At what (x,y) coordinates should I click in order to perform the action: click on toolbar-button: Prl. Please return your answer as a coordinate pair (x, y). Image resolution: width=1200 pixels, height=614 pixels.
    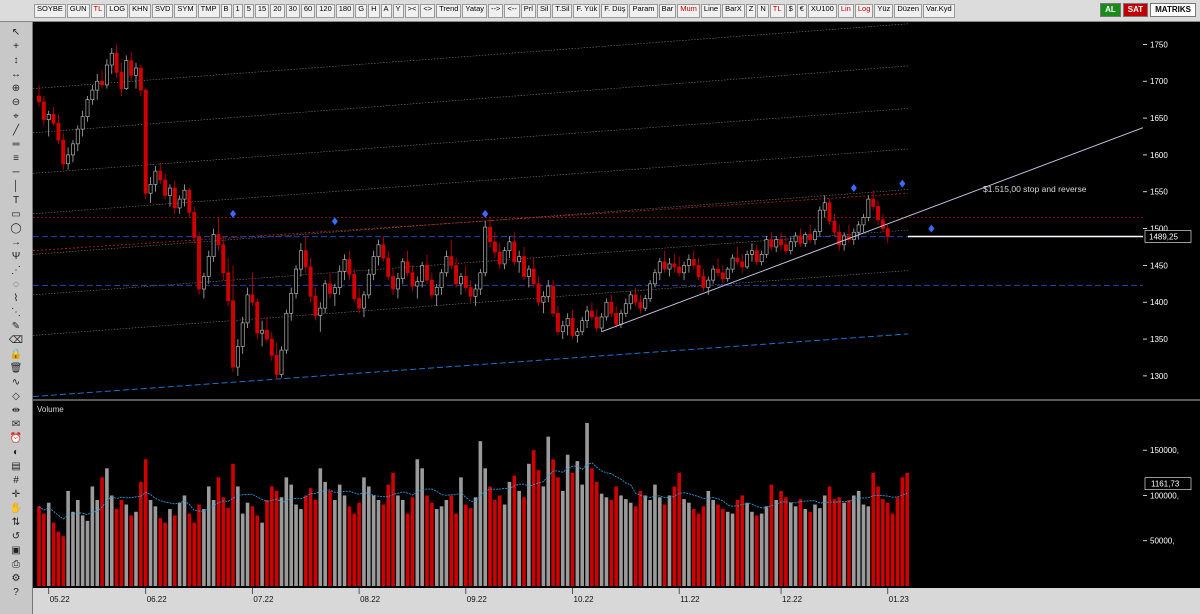
    Looking at the image, I should click on (528, 11).